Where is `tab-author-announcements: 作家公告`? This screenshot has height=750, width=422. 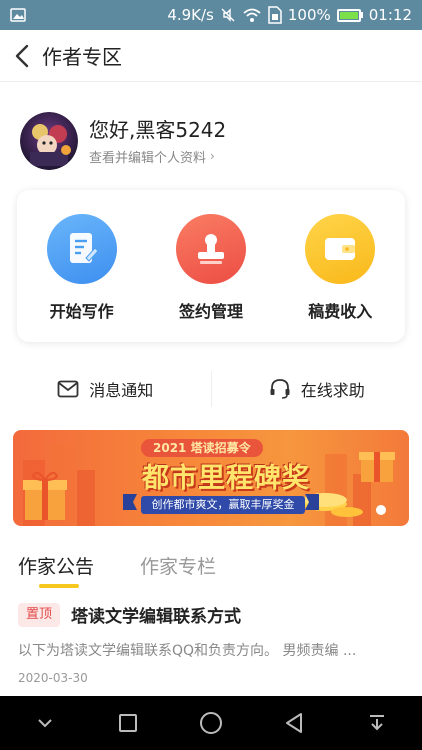
tab-author-announcements: 作家公告 is located at coordinates (56, 570).